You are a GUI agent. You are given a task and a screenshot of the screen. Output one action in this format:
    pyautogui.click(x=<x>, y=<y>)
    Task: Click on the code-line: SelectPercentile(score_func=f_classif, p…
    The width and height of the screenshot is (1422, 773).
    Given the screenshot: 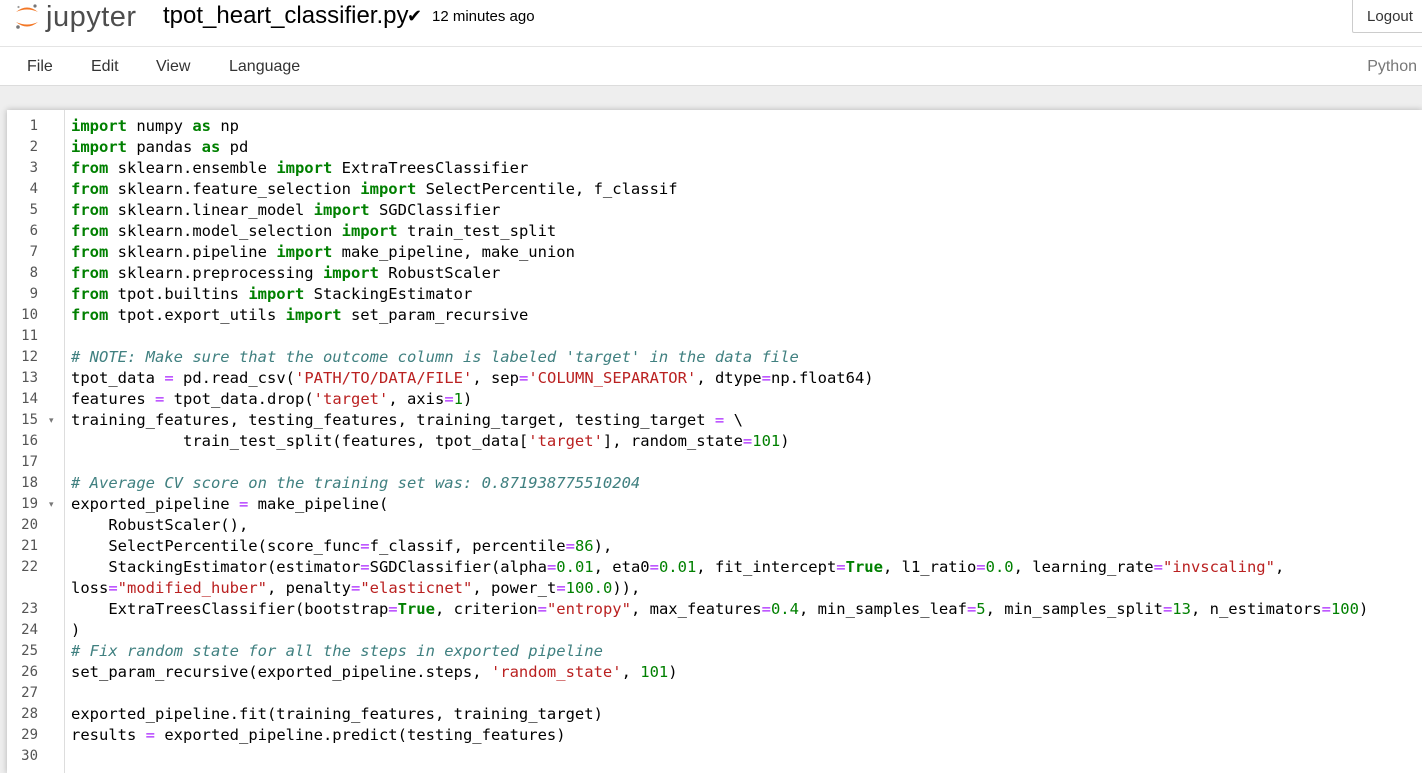 What is the action you would take?
    pyautogui.click(x=341, y=546)
    